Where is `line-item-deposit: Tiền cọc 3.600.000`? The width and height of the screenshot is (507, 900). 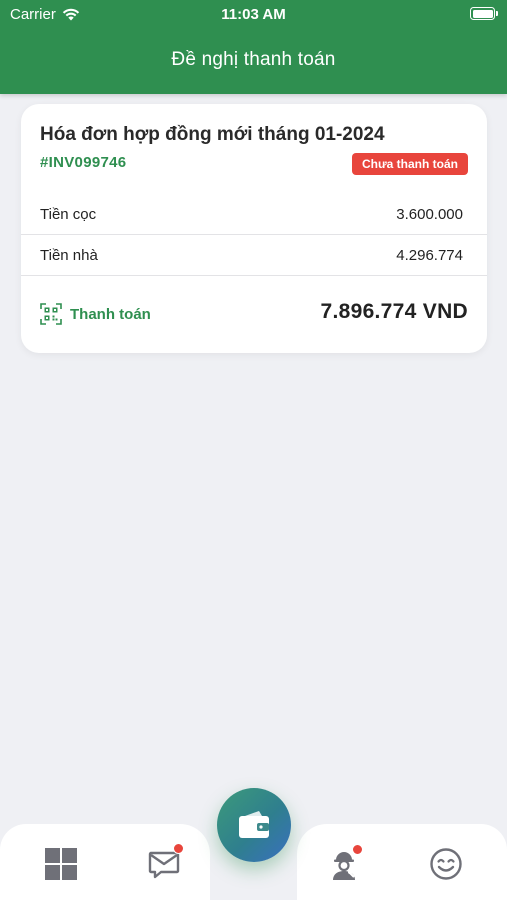 line-item-deposit: Tiền cọc 3.600.000 is located at coordinates (254, 214).